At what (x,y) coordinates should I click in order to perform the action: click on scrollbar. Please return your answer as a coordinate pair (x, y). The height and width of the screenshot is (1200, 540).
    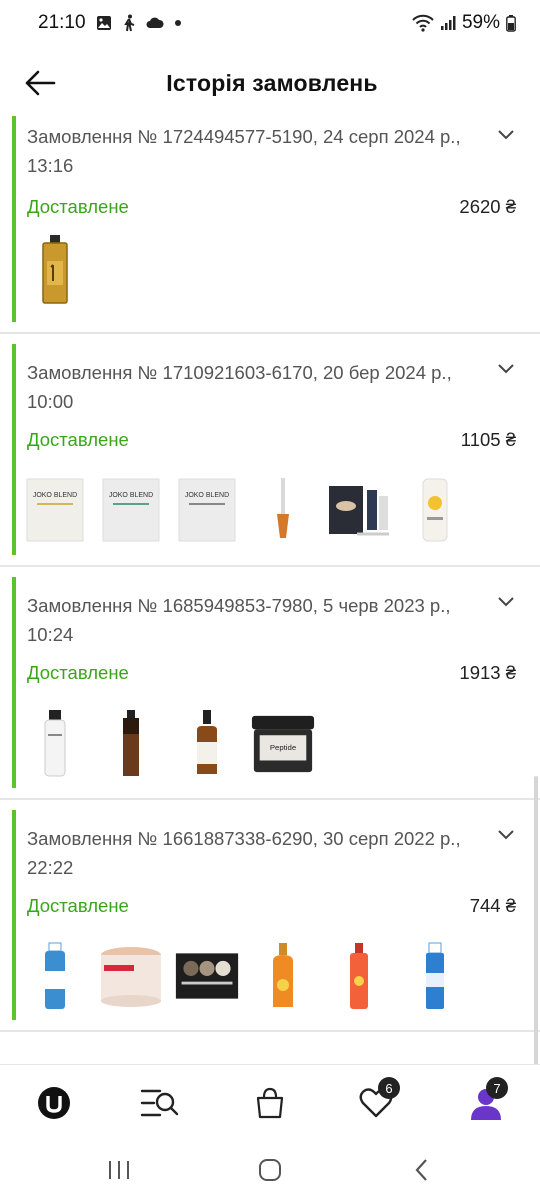
    Looking at the image, I should click on (536, 920).